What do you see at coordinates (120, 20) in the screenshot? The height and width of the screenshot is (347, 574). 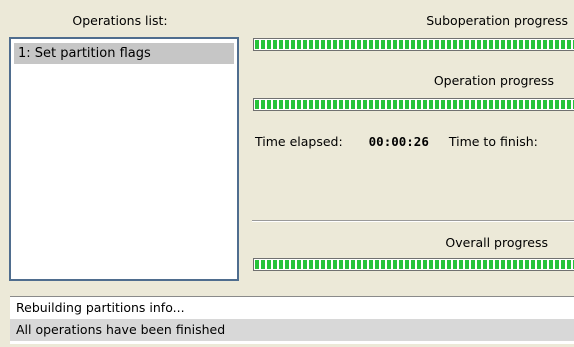 I see `operations-list-title: Operations list:` at bounding box center [120, 20].